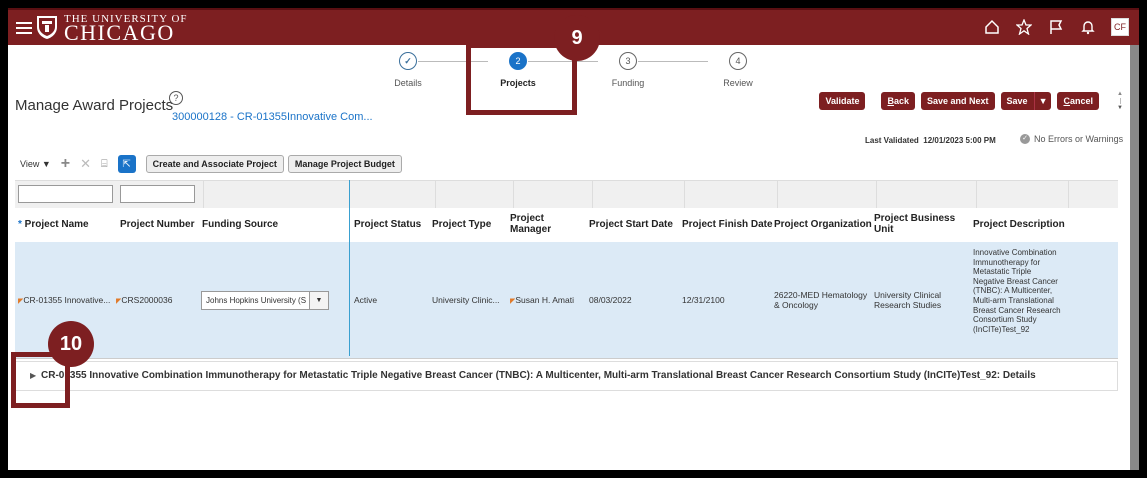 The height and width of the screenshot is (478, 1147). What do you see at coordinates (318, 300) in the screenshot?
I see `chevron-down-icon: ▼` at bounding box center [318, 300].